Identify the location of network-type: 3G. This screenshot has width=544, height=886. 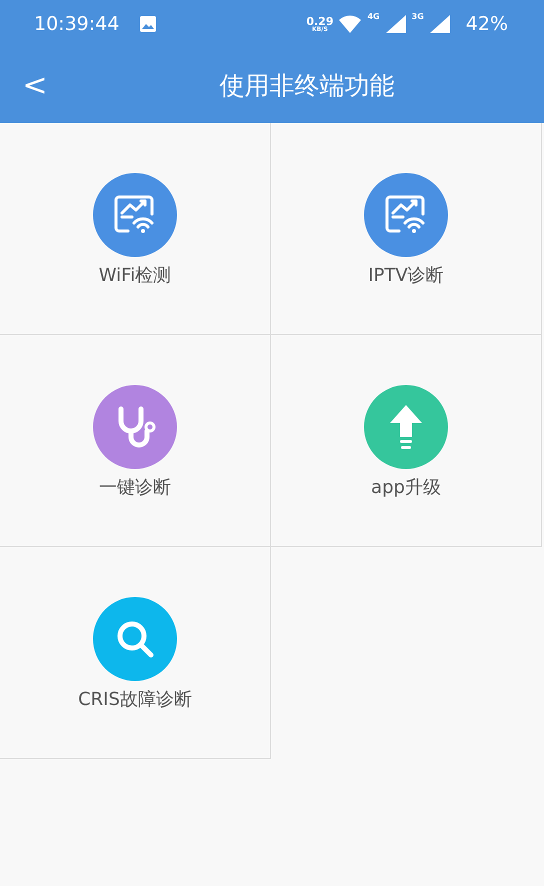
(418, 16).